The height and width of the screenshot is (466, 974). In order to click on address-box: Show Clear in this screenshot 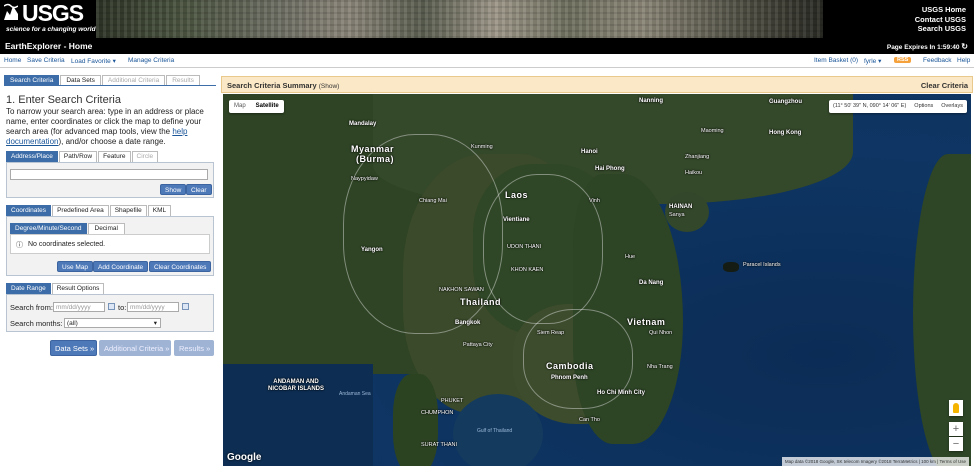, I will do `click(110, 180)`.